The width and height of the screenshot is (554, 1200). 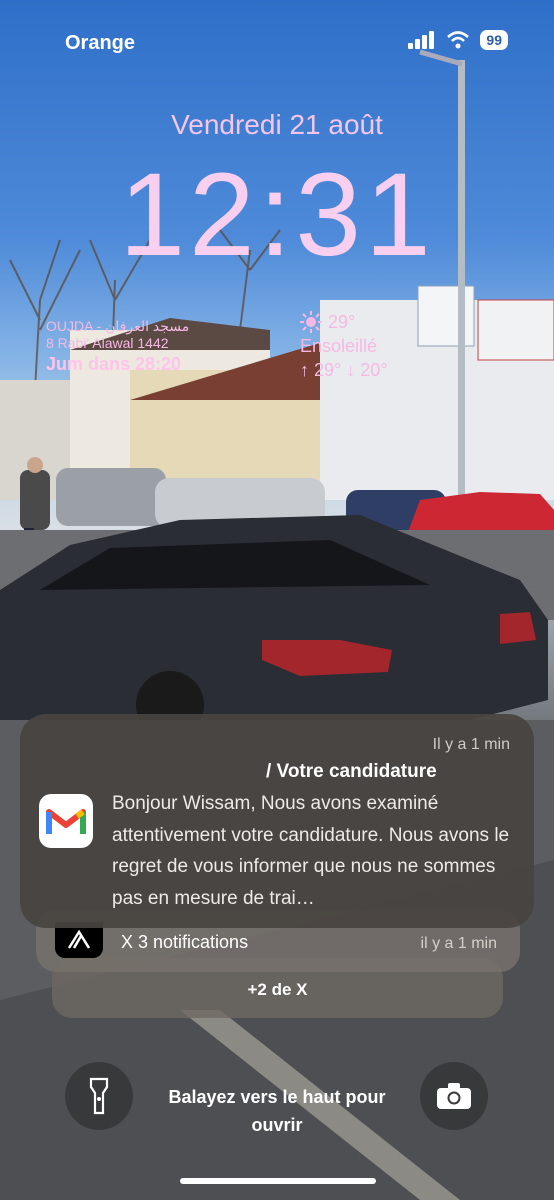 I want to click on weather-temp: 29°, so click(x=342, y=322).